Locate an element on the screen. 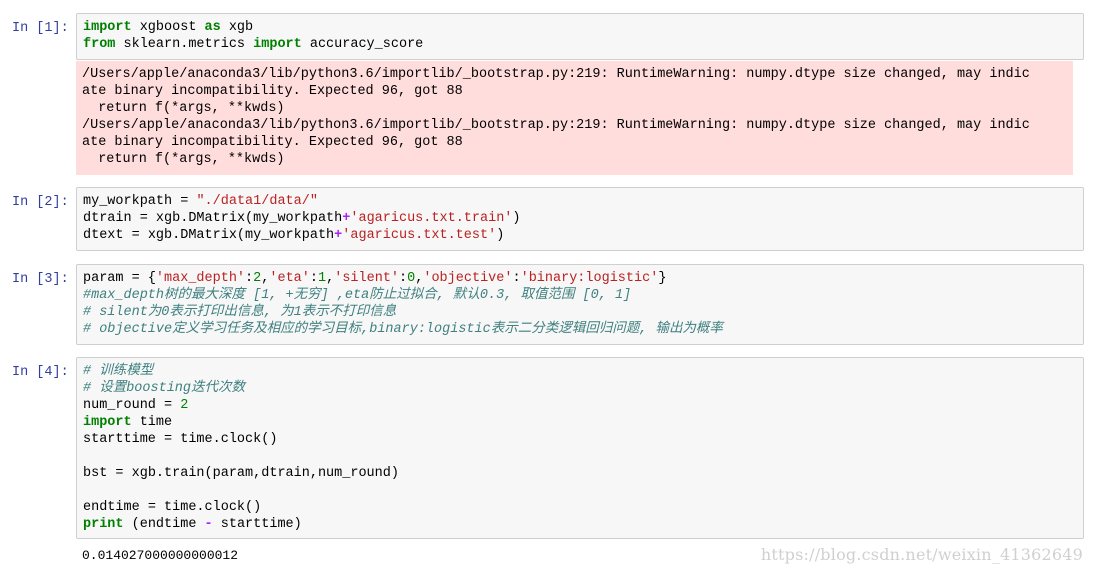 The image size is (1095, 575). code-token: # 训练模型 is located at coordinates (118, 371).